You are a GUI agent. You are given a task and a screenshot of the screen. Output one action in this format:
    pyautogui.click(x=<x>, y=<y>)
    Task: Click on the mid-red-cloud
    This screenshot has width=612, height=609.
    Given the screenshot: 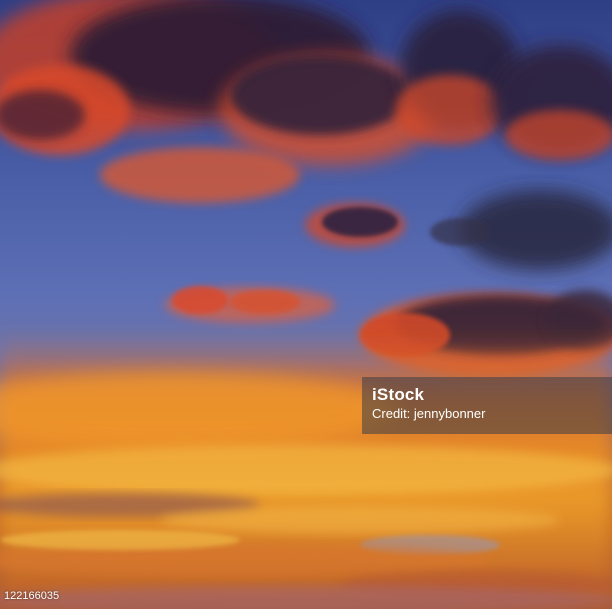 What is the action you would take?
    pyautogui.click(x=250, y=304)
    